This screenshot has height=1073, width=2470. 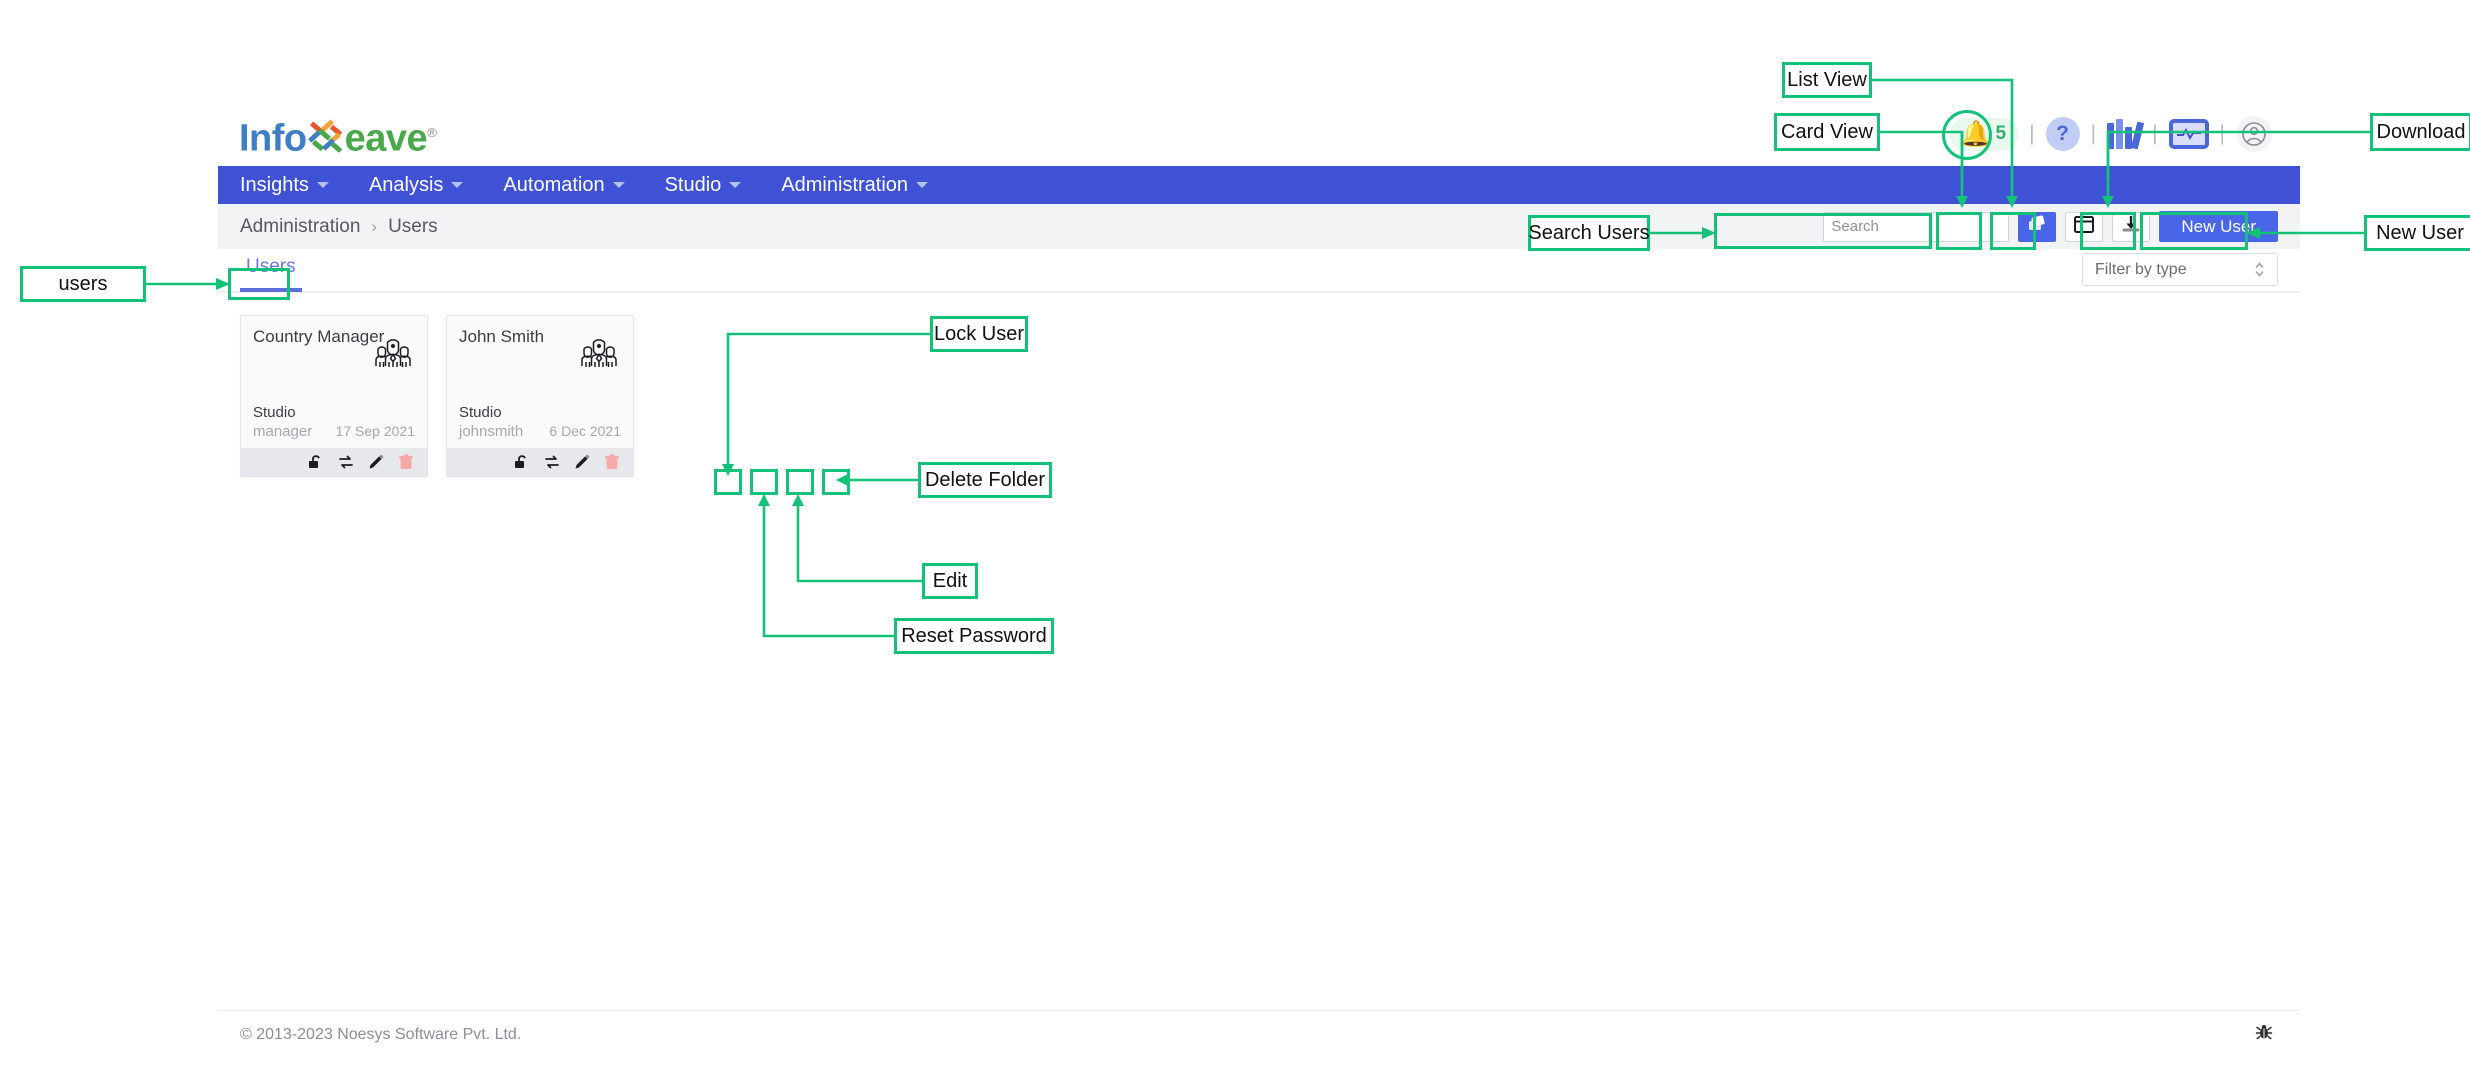 I want to click on account-button, so click(x=2254, y=134).